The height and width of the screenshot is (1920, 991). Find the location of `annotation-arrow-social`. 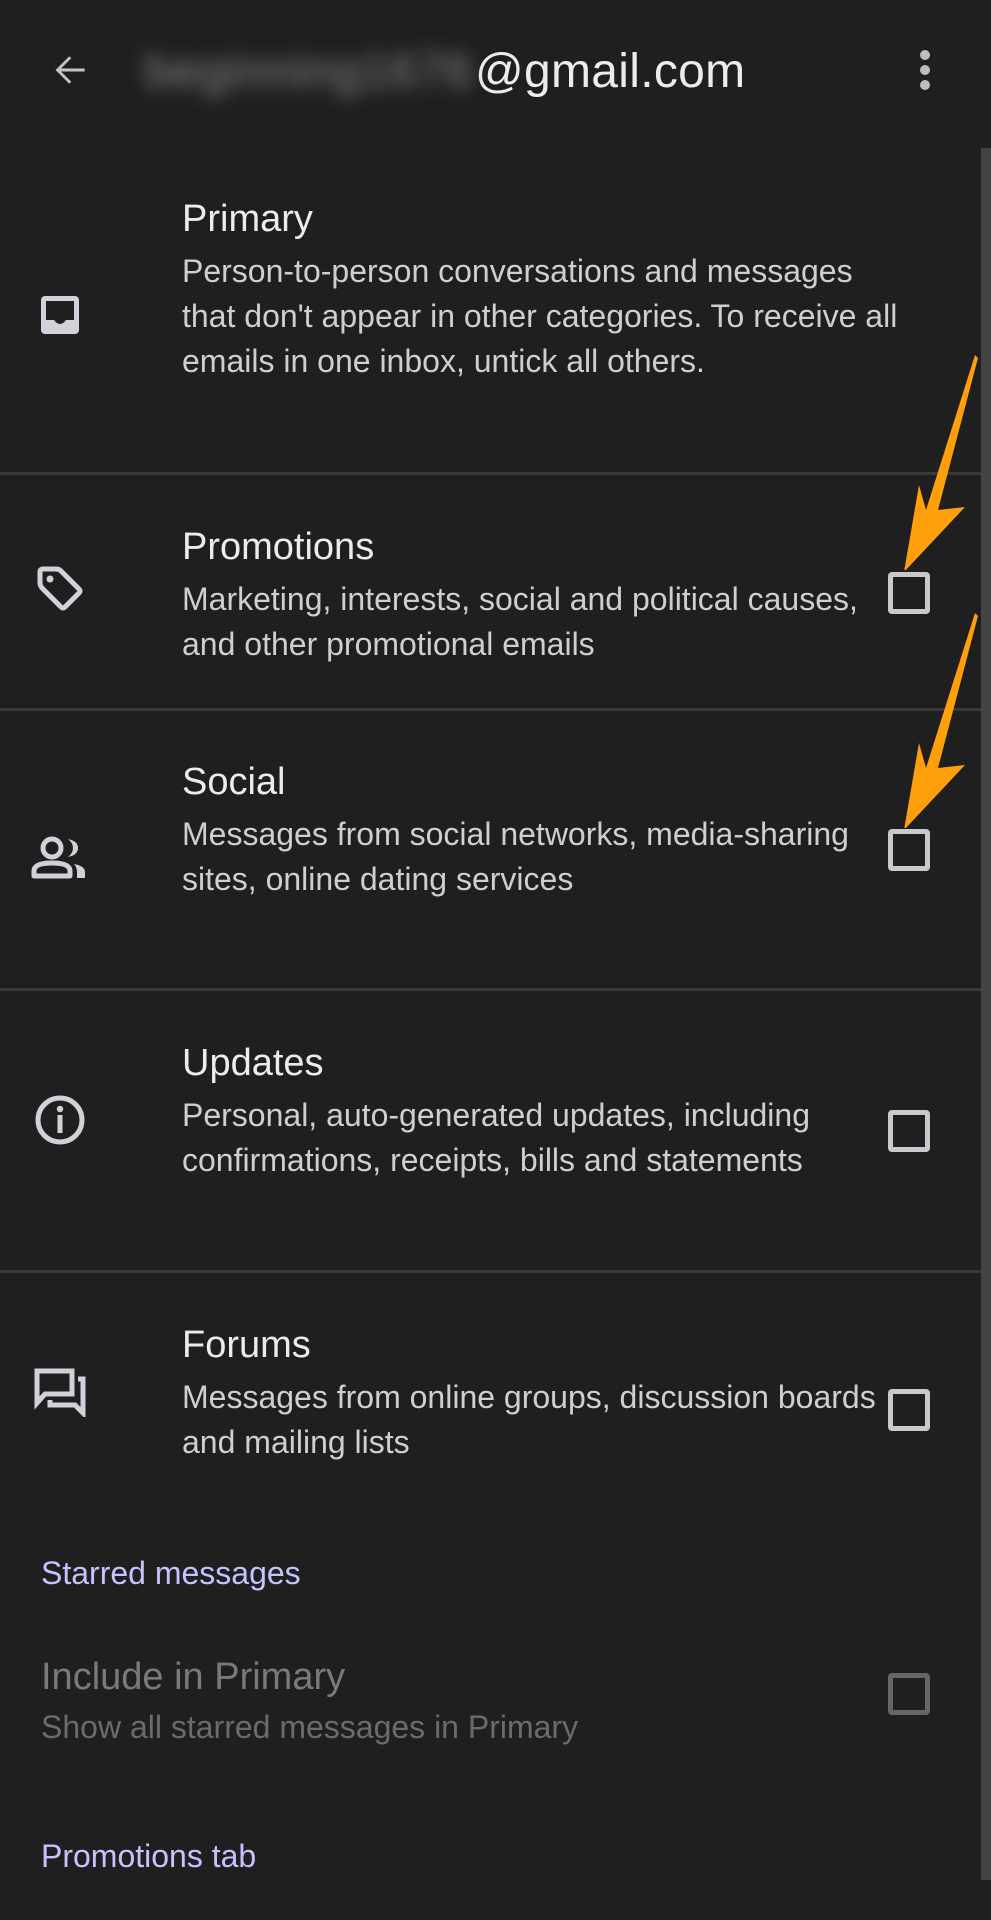

annotation-arrow-social is located at coordinates (941, 720).